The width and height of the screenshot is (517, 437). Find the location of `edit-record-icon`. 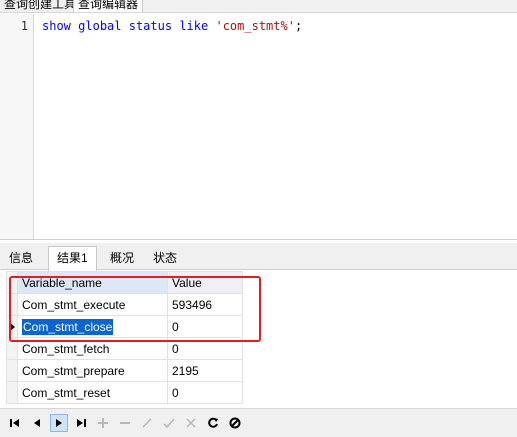

edit-record-icon is located at coordinates (147, 423).